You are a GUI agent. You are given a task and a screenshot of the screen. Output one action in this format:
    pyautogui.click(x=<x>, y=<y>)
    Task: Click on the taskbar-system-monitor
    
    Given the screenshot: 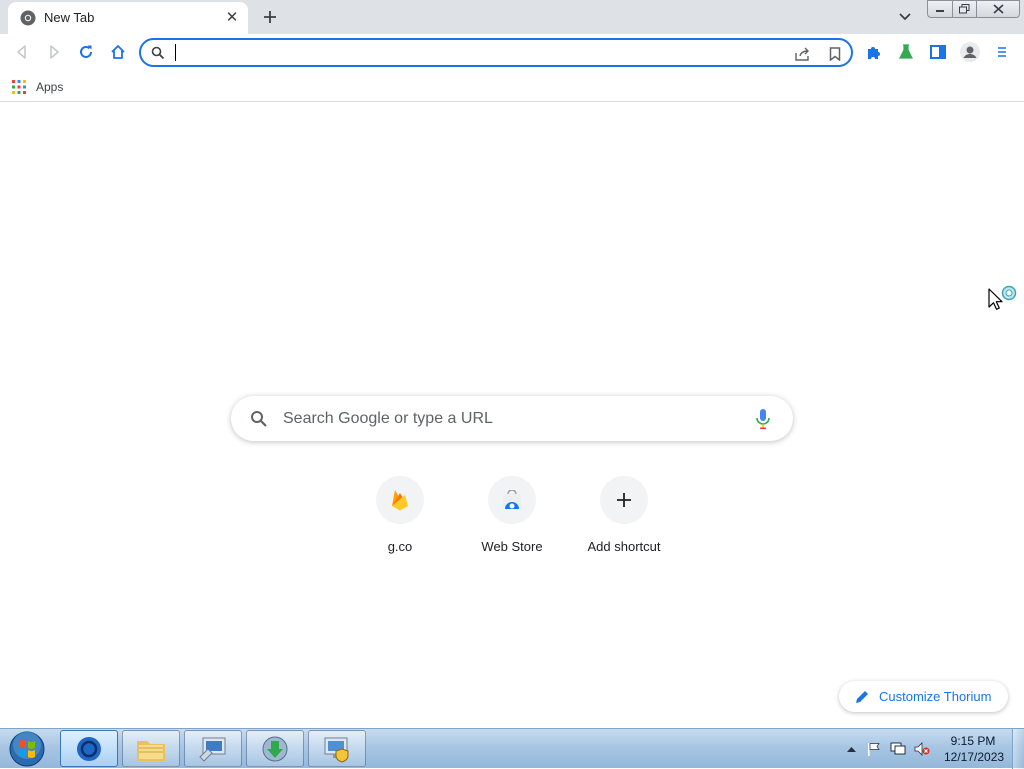 What is the action you would take?
    pyautogui.click(x=337, y=748)
    